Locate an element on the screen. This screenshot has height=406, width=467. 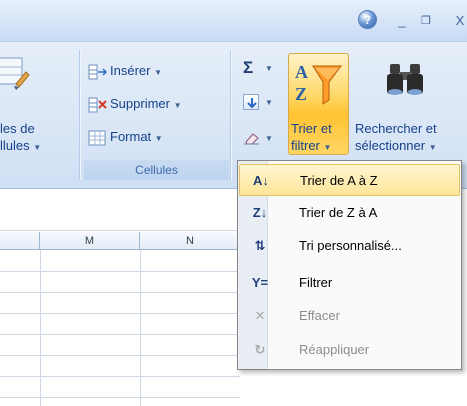
menu-item-reapply: ↻ Réappliquer is located at coordinates (349, 350).